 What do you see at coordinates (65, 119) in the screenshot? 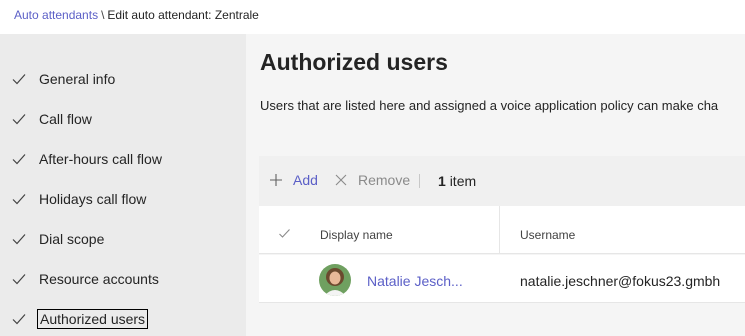
I see `sidebar-item-label: Call flow` at bounding box center [65, 119].